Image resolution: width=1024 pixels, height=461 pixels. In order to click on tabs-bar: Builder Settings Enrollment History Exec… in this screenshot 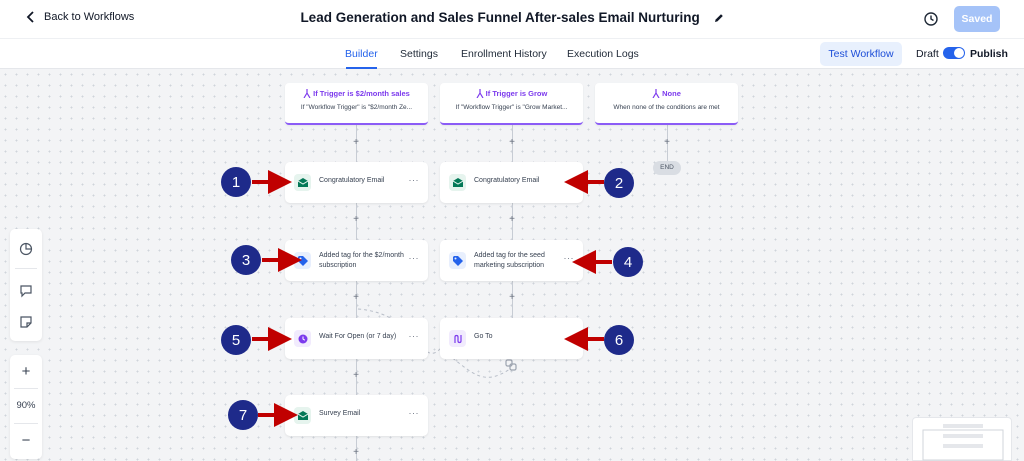, I will do `click(512, 53)`.